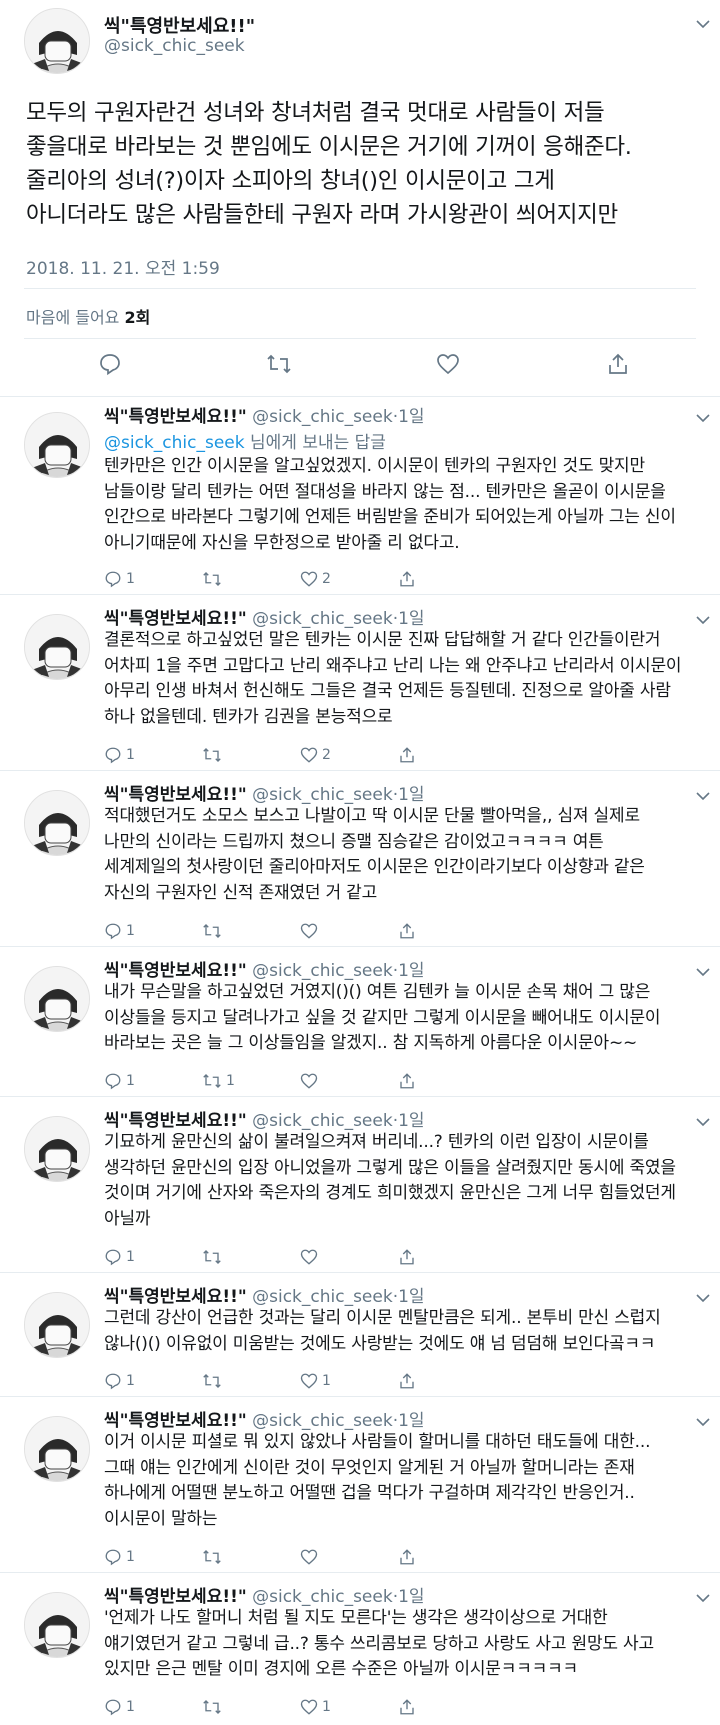 The image size is (720, 1725). Describe the element at coordinates (123, 266) in the screenshot. I see `tweet-timestamp: 2018. 11. 21. 오전 1:59` at that location.